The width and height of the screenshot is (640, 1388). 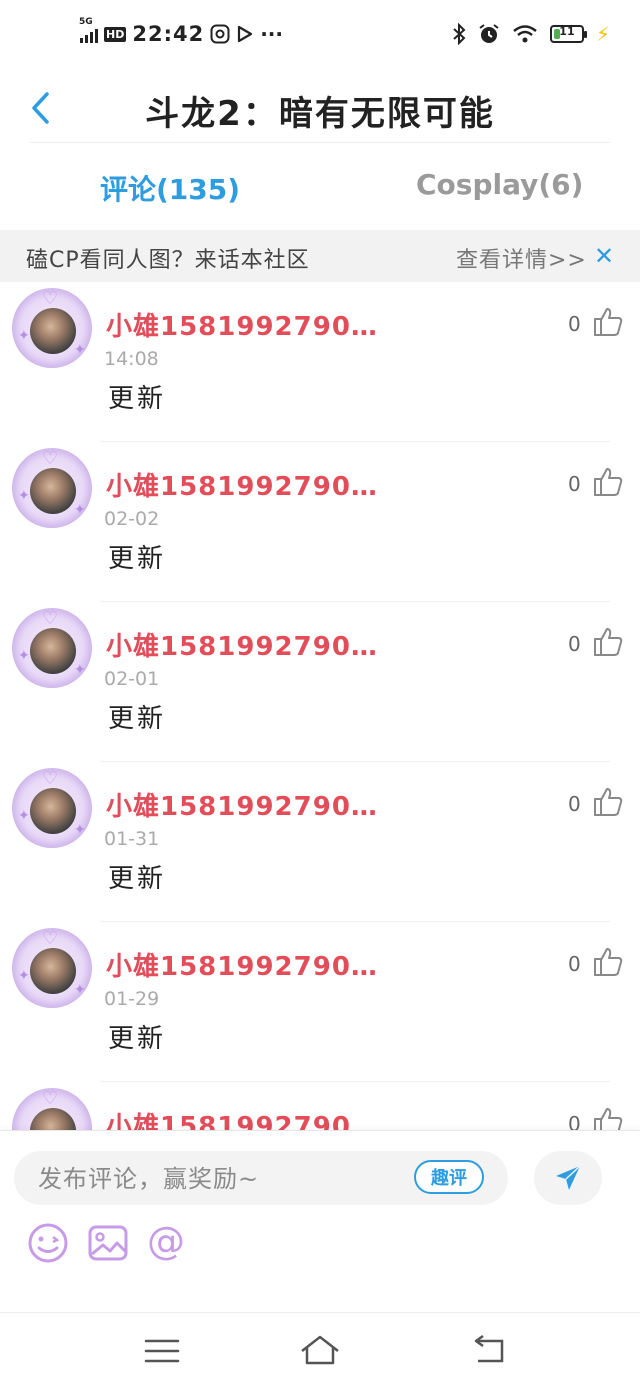 I want to click on comment-item: ♡ ✦ ✦ 小雄1581992790… 02-02 更新 0, so click(x=320, y=522).